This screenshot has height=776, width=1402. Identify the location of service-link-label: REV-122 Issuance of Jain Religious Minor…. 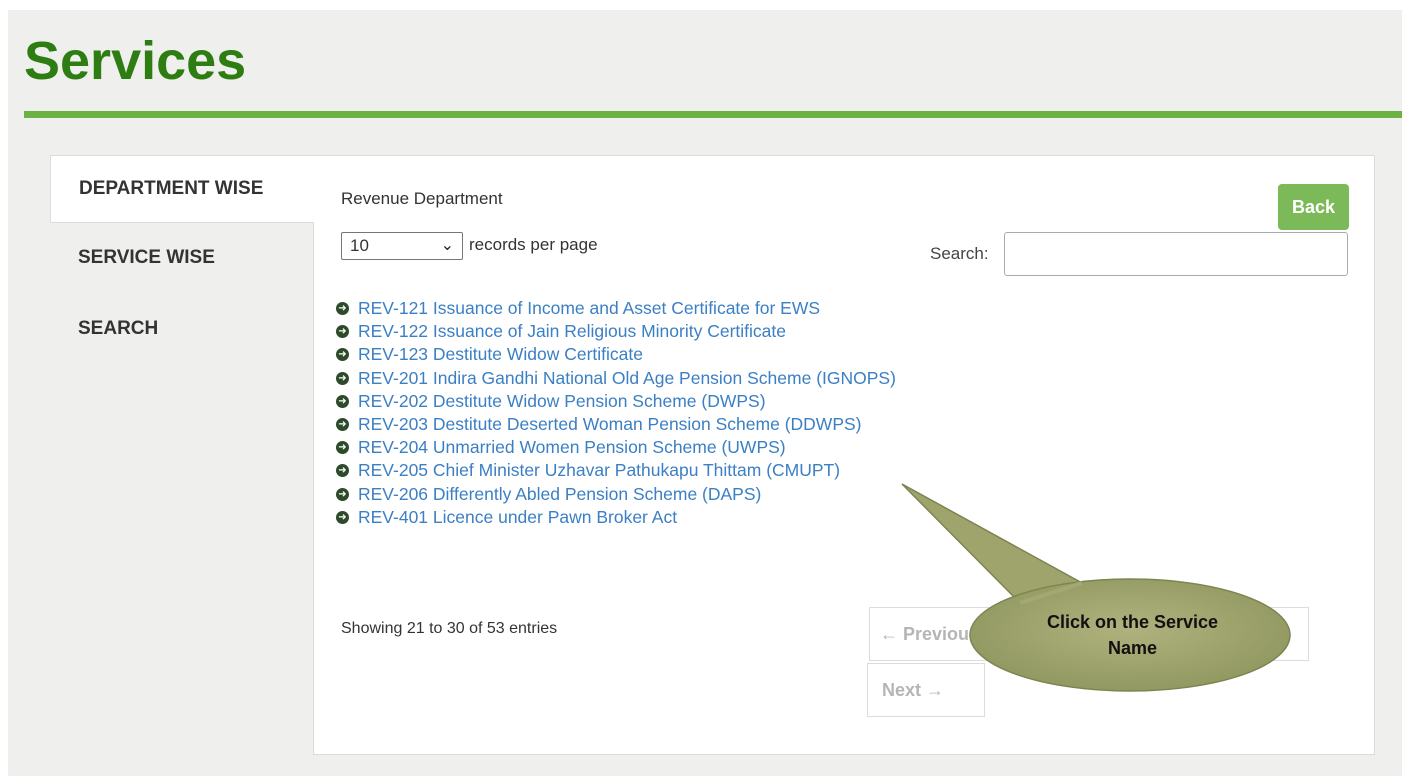
(572, 331).